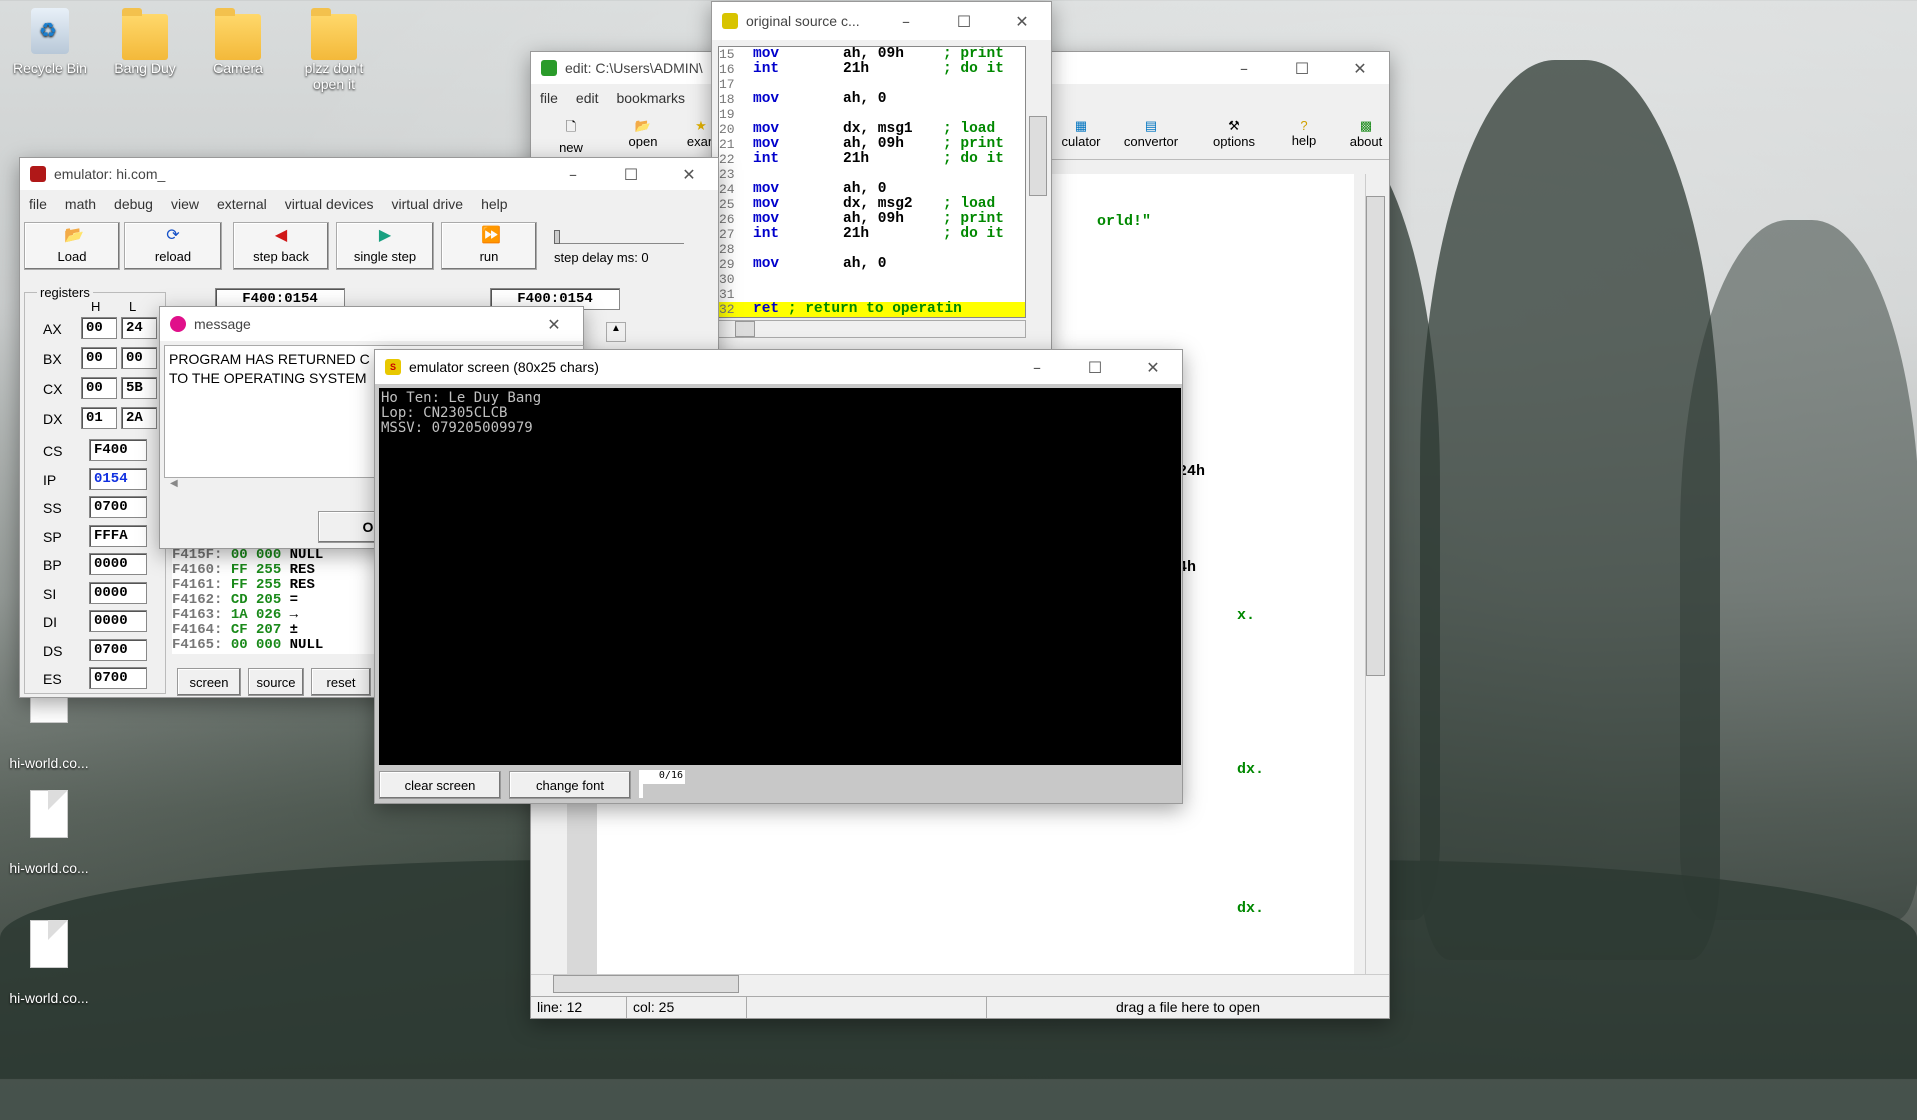  Describe the element at coordinates (276, 682) in the screenshot. I see `source-button: source` at that location.